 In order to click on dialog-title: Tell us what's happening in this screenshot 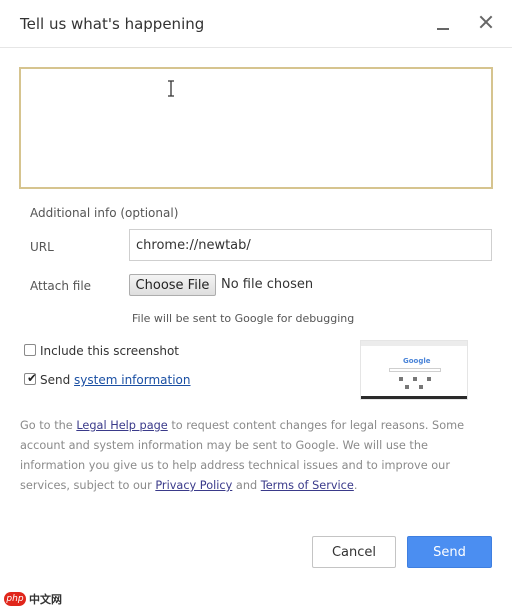, I will do `click(112, 24)`.